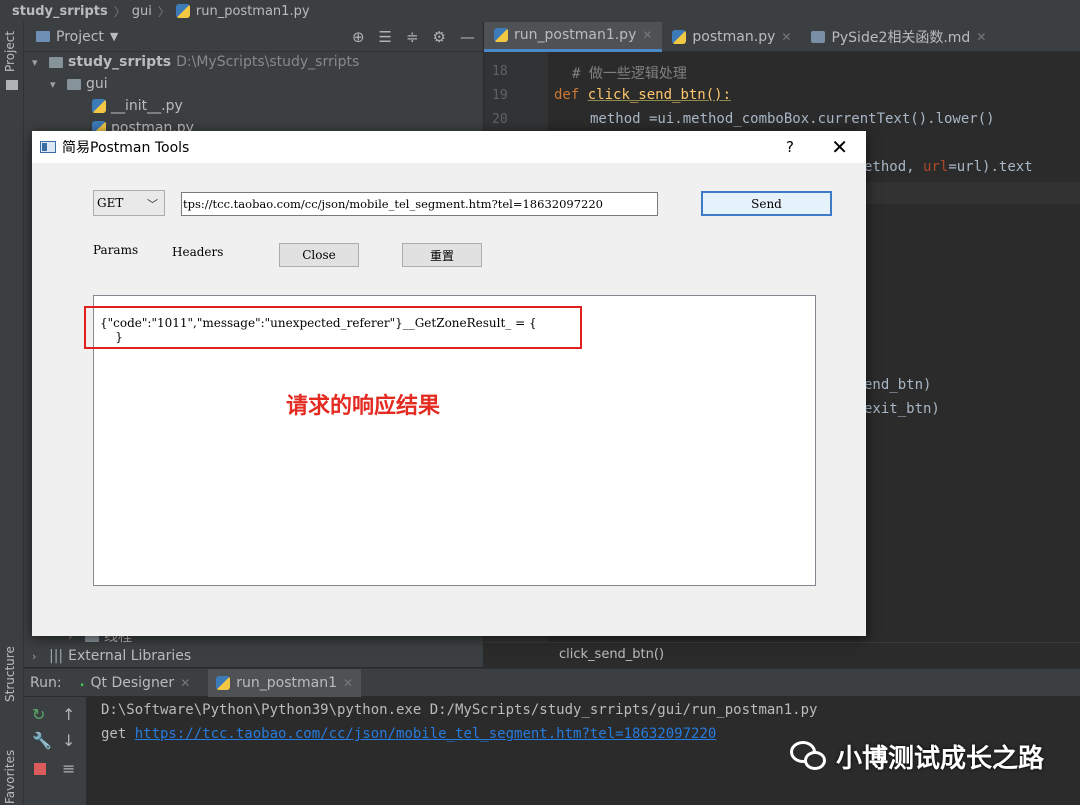 This screenshot has width=1080, height=805. I want to click on headers-label: Headers, so click(197, 252).